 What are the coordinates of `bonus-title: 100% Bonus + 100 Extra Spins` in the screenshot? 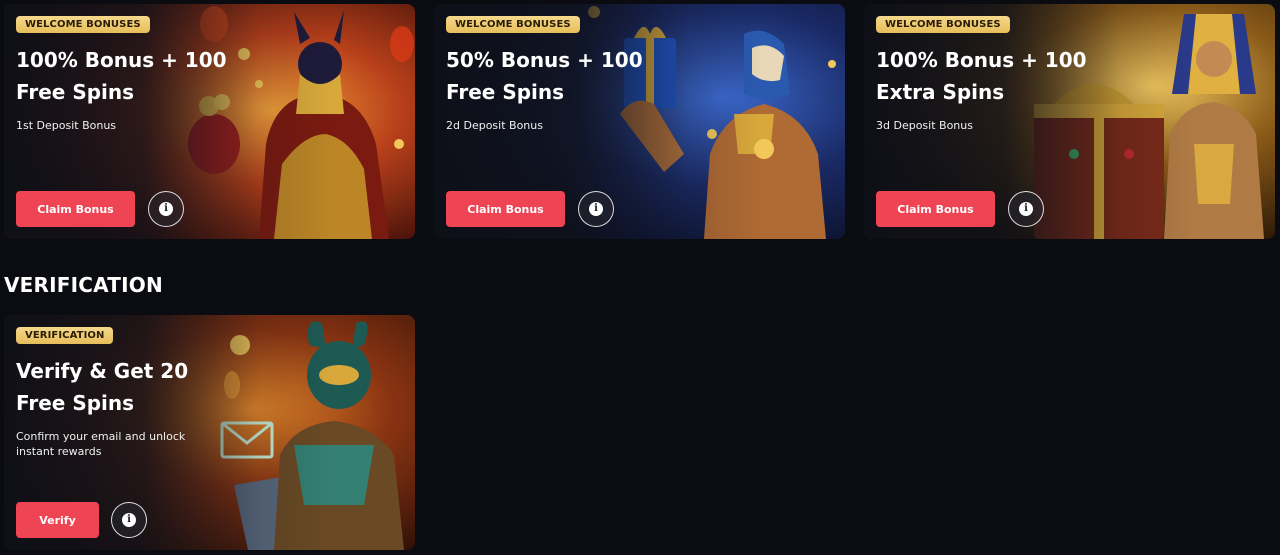 It's located at (991, 76).